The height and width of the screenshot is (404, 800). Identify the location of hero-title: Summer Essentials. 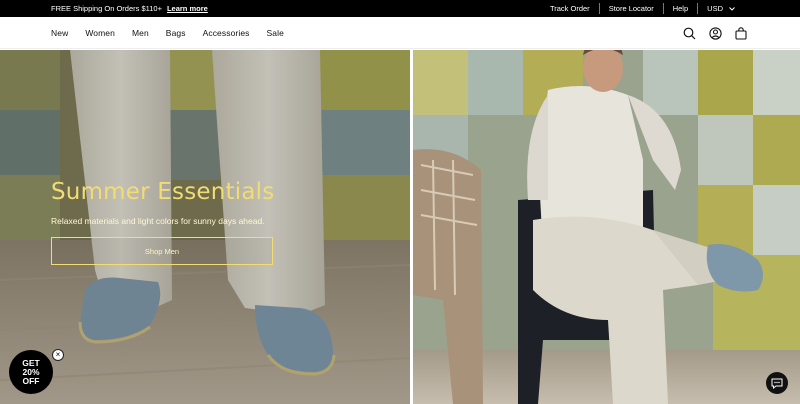
(163, 192).